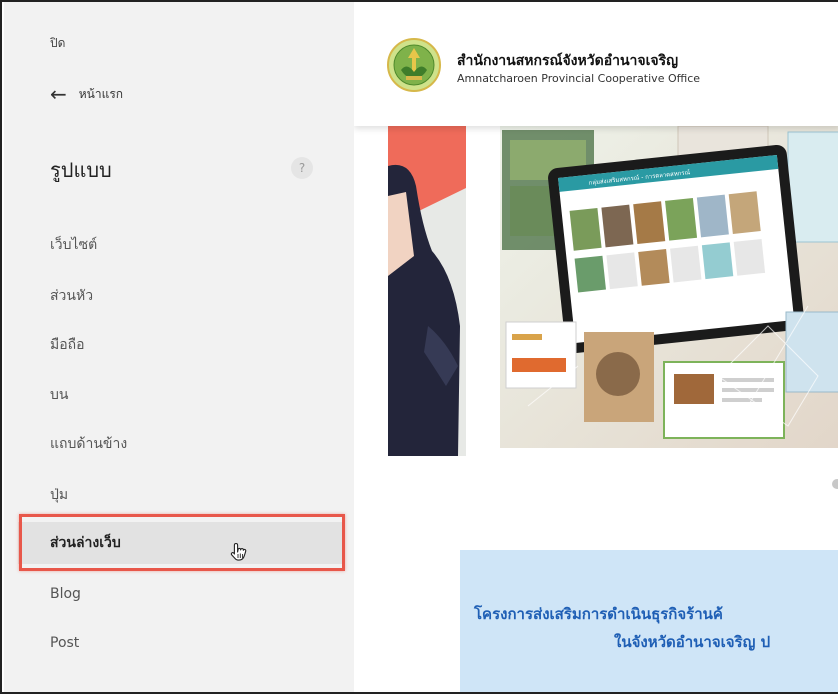  Describe the element at coordinates (181, 543) in the screenshot. I see `menu-item-footer: ส่วนล่างเว็บ` at that location.